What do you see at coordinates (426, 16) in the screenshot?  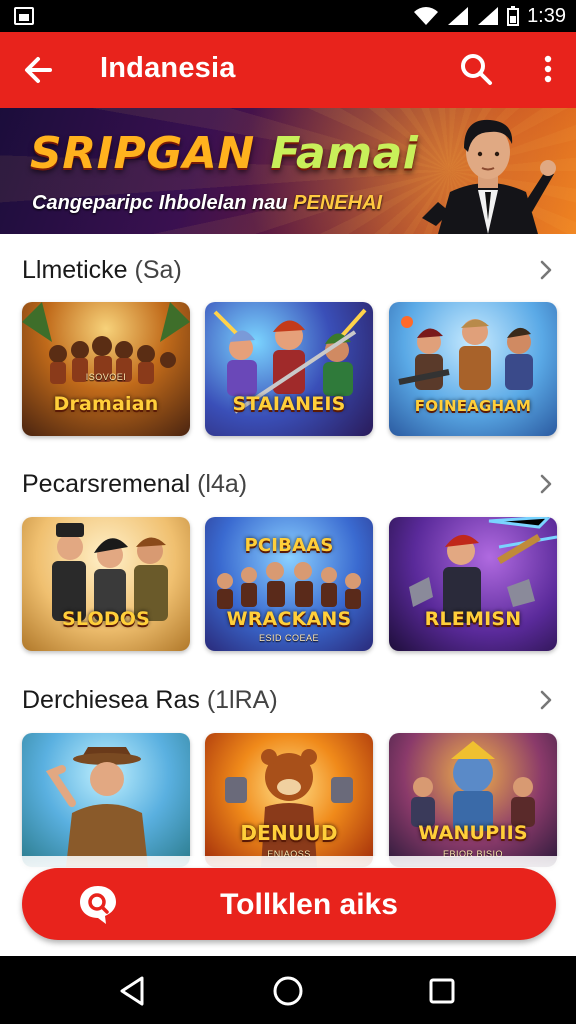 I see `wifi-icon` at bounding box center [426, 16].